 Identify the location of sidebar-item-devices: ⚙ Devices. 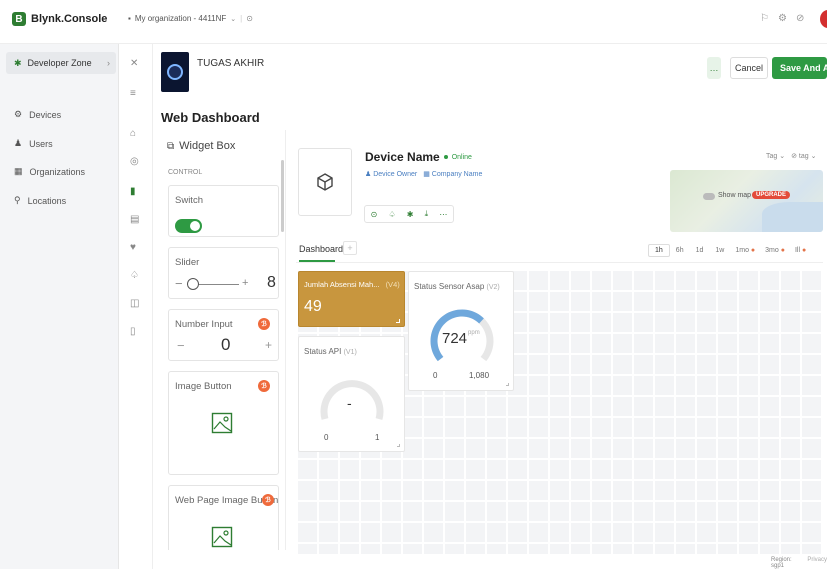
(37, 114).